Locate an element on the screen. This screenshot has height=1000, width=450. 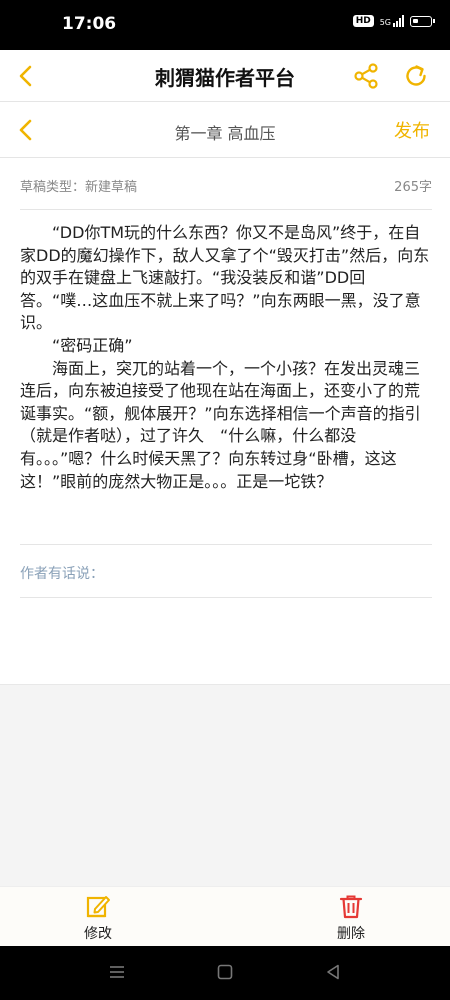
chapter-title: 第一章 高血压 is located at coordinates (225, 133).